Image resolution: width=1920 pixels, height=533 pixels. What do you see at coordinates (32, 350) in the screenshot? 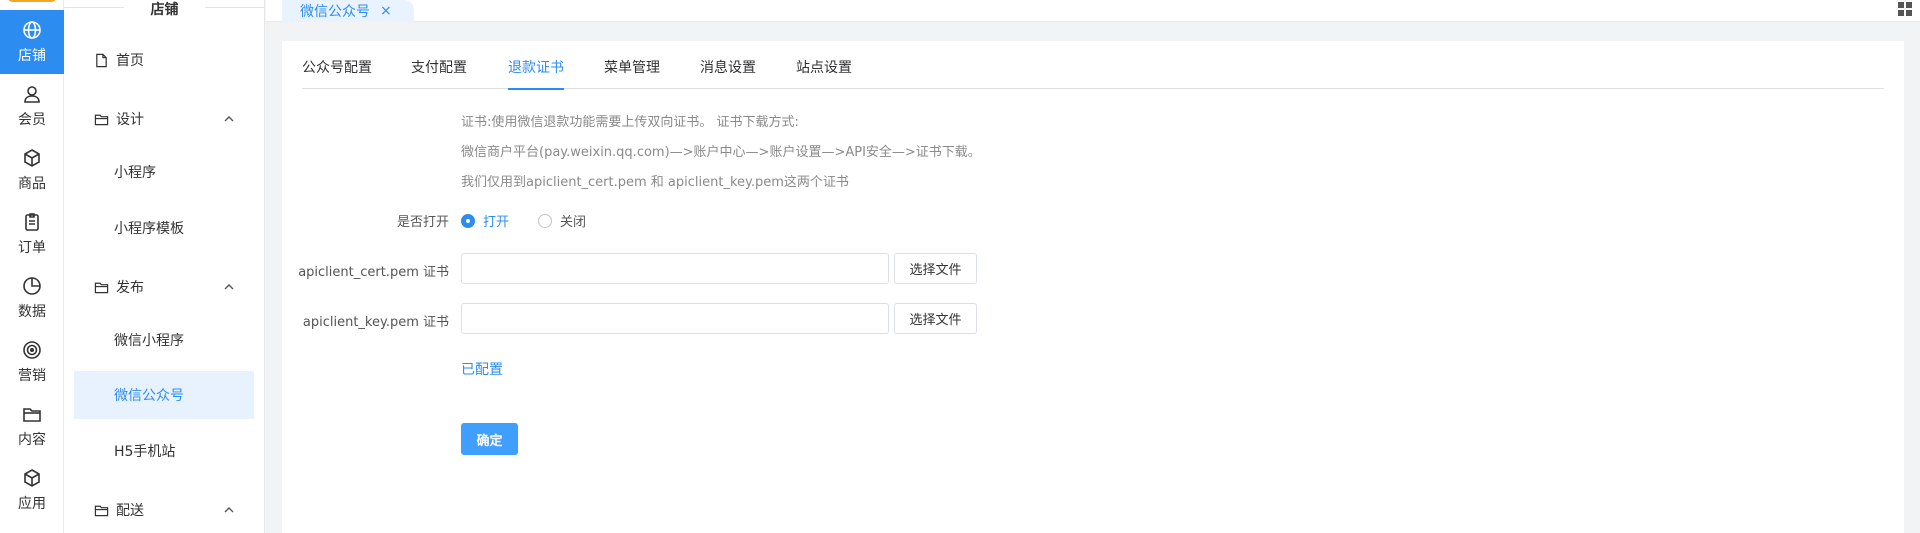
I see `target-icon` at bounding box center [32, 350].